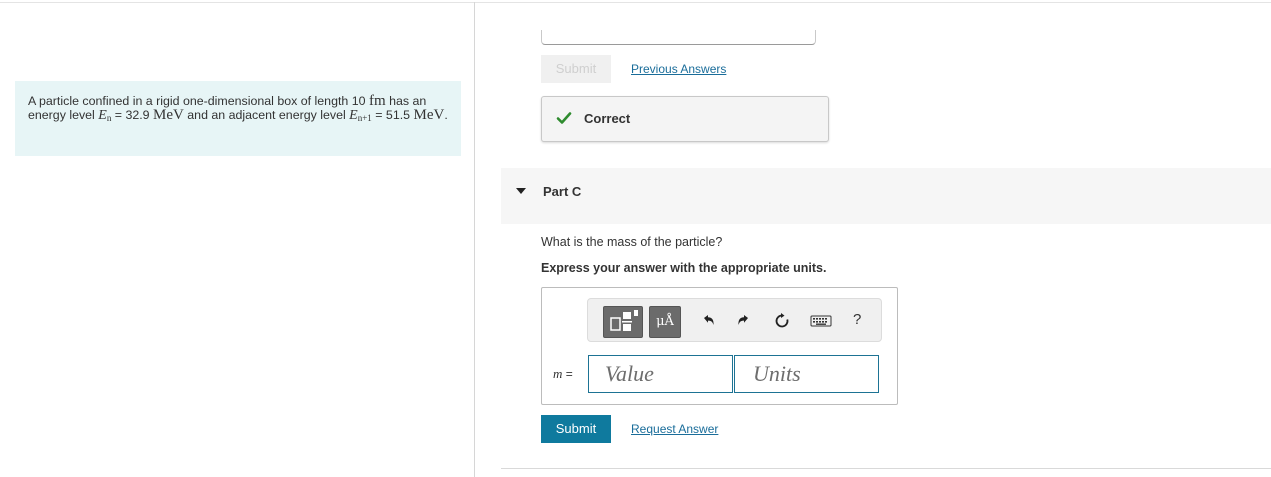 This screenshot has width=1271, height=477. What do you see at coordinates (564, 118) in the screenshot?
I see `check-icon` at bounding box center [564, 118].